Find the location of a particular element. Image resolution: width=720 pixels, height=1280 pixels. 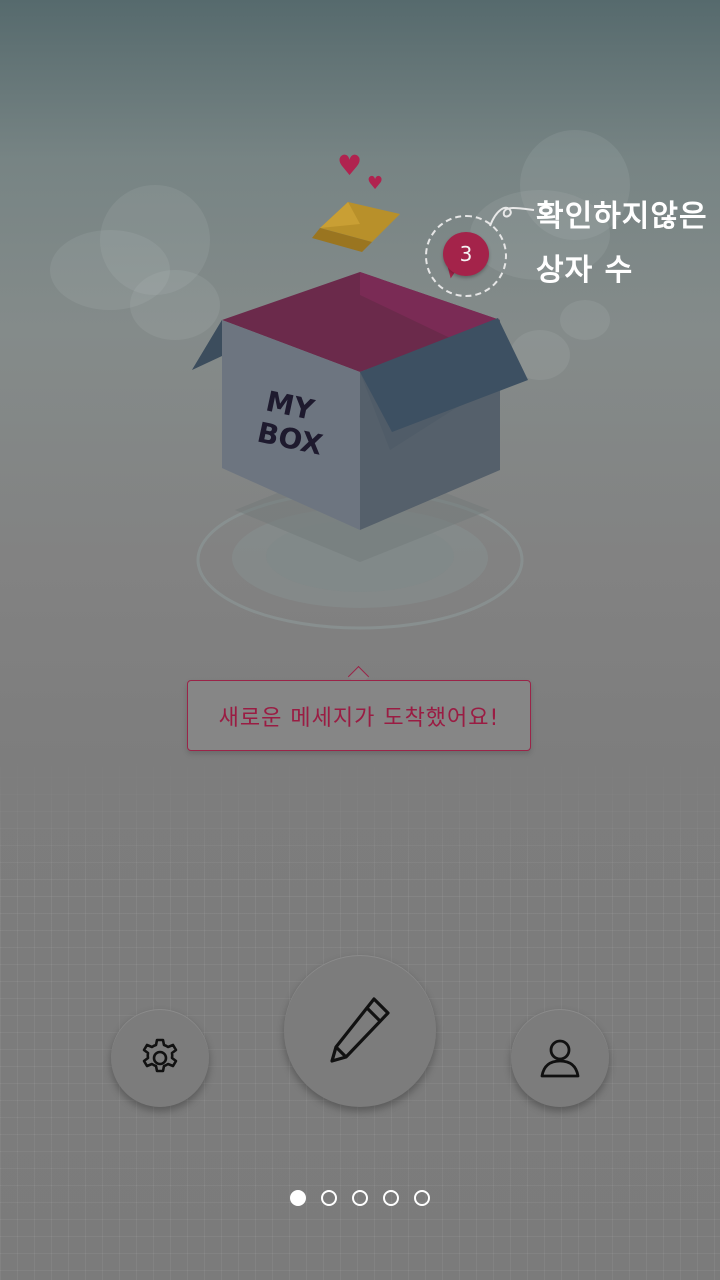

envelope-icon is located at coordinates (356, 227).